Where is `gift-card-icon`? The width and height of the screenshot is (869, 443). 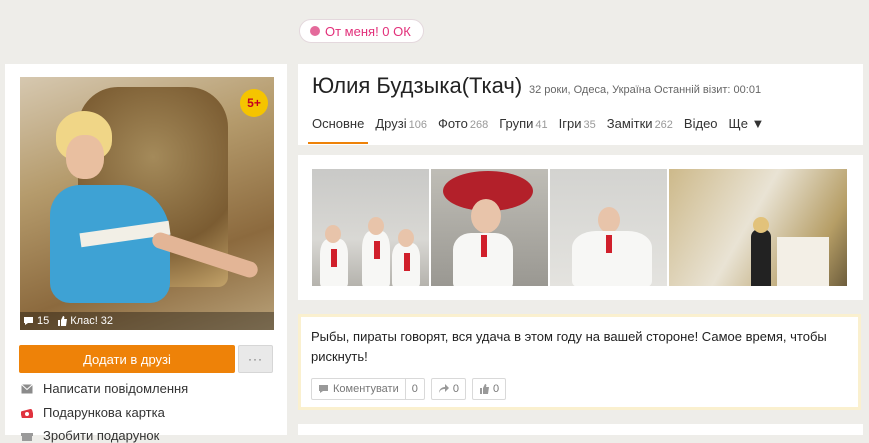
gift-card-icon is located at coordinates (27, 413).